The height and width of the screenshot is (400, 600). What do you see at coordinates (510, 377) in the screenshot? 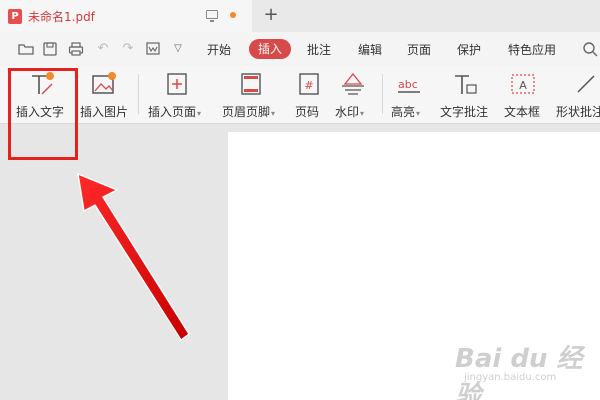
I see `baidu-watermark-url: jingyan.baidu.com` at bounding box center [510, 377].